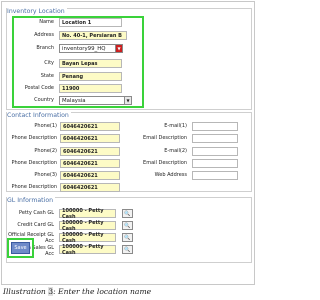 This screenshot has height=300, width=320. What do you see at coordinates (84, 48) in the screenshot?
I see `branch-select-value: inventory99_HQ` at bounding box center [84, 48].